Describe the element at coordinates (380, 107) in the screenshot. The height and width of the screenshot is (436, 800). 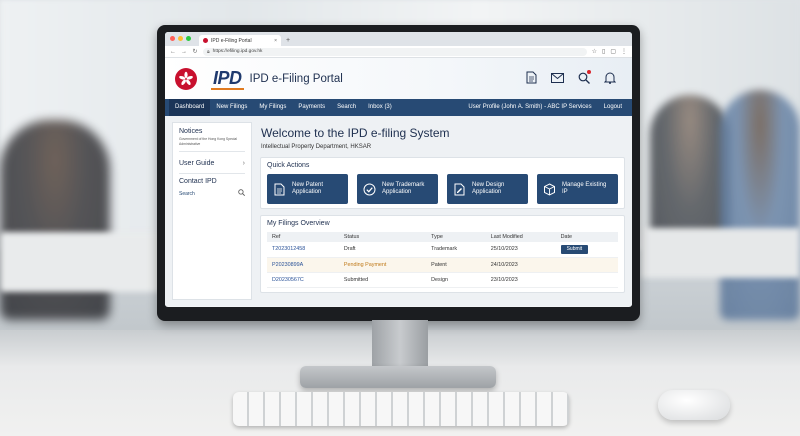
I see `nav-inbox: Inbox (3)` at that location.